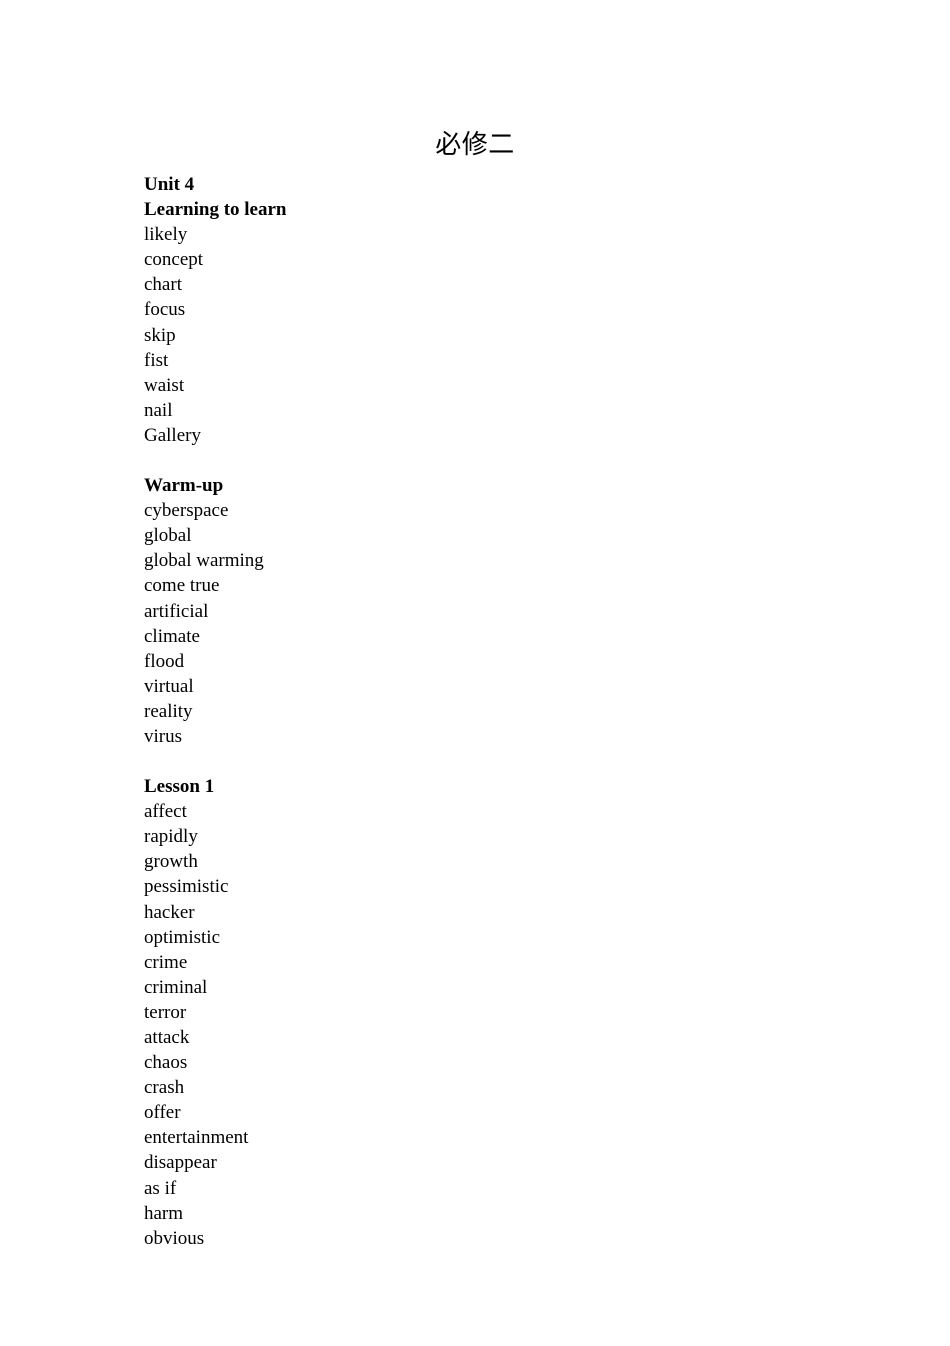 Image resolution: width=950 pixels, height=1346 pixels. I want to click on vocabulary-word: crash, so click(164, 1088).